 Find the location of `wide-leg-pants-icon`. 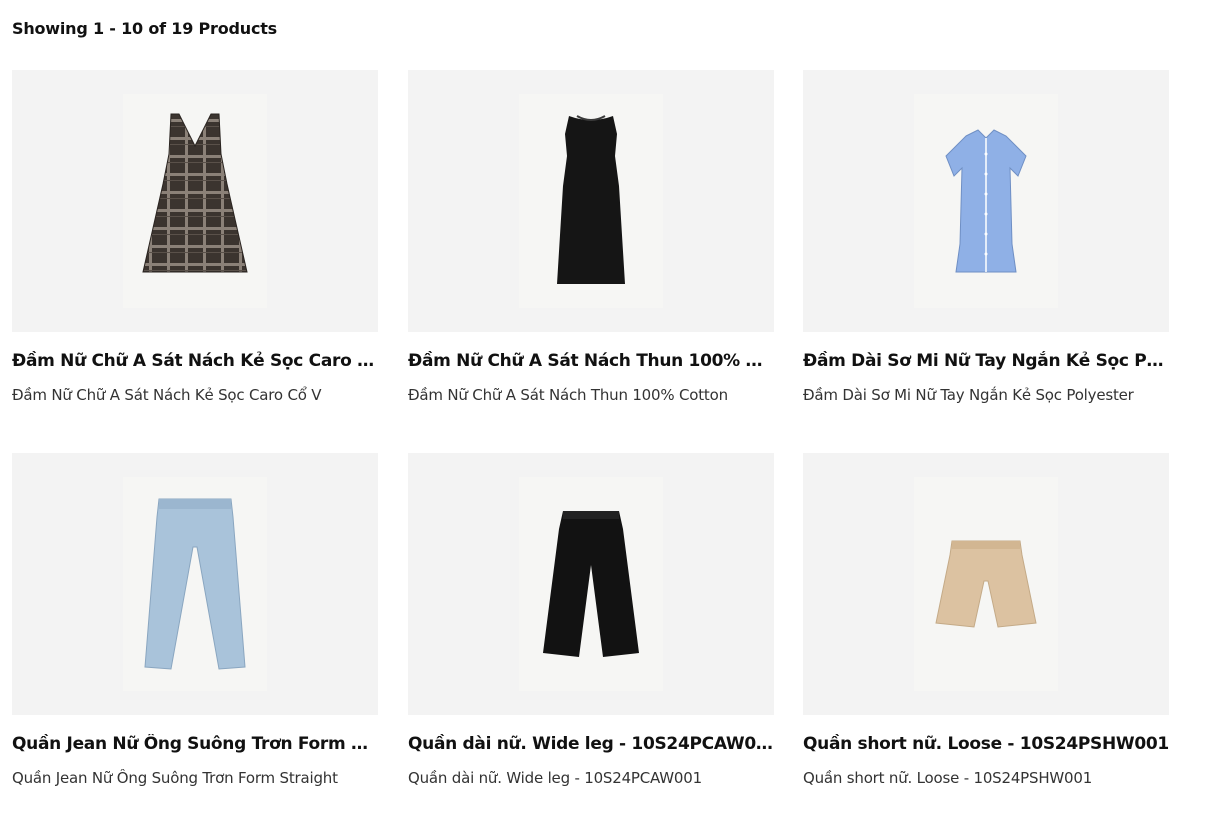

wide-leg-pants-icon is located at coordinates (591, 584).